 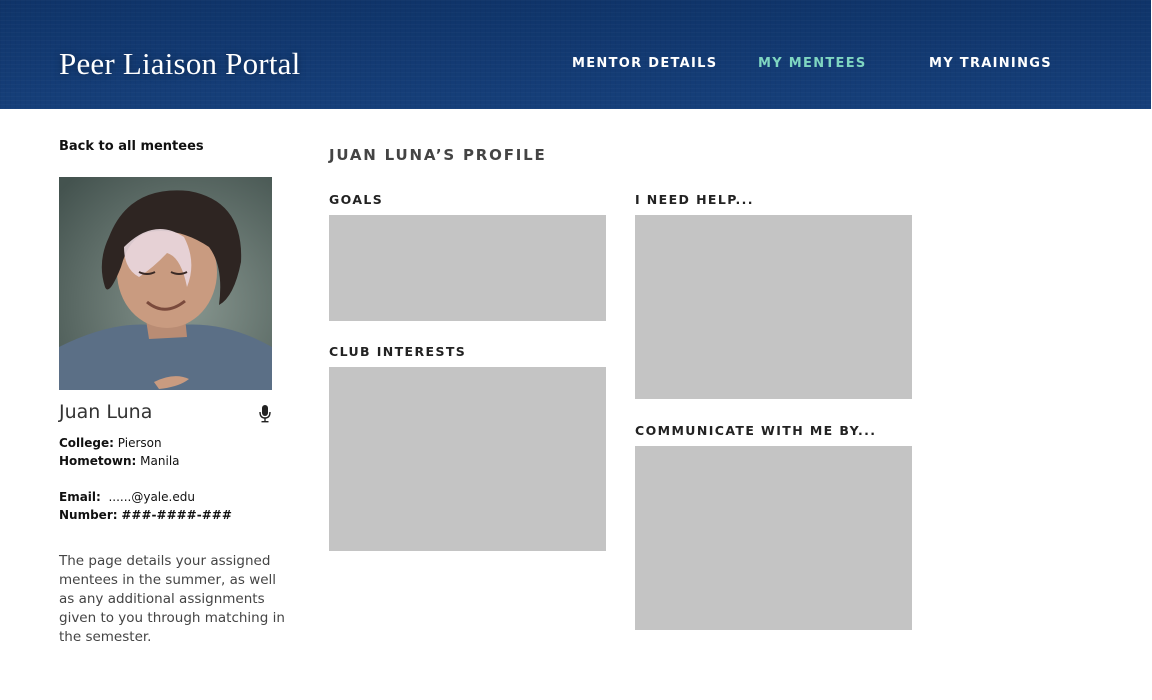 I want to click on email-value: ......@yale.edu, so click(x=151, y=497).